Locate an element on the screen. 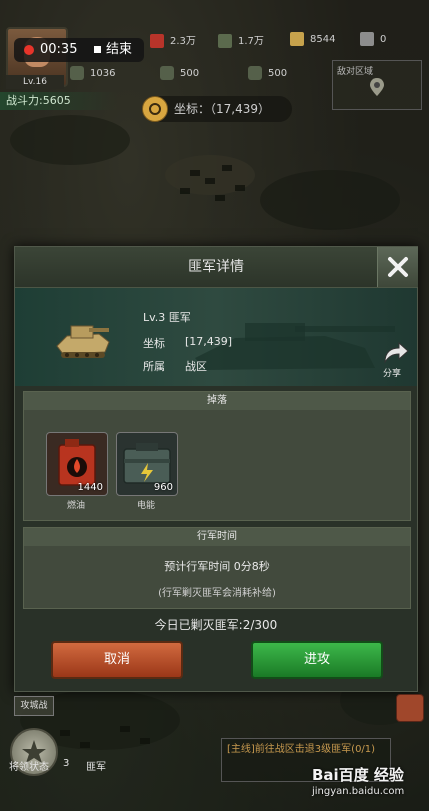 The height and width of the screenshot is (811, 429). drop-item-energy: 960 is located at coordinates (147, 464).